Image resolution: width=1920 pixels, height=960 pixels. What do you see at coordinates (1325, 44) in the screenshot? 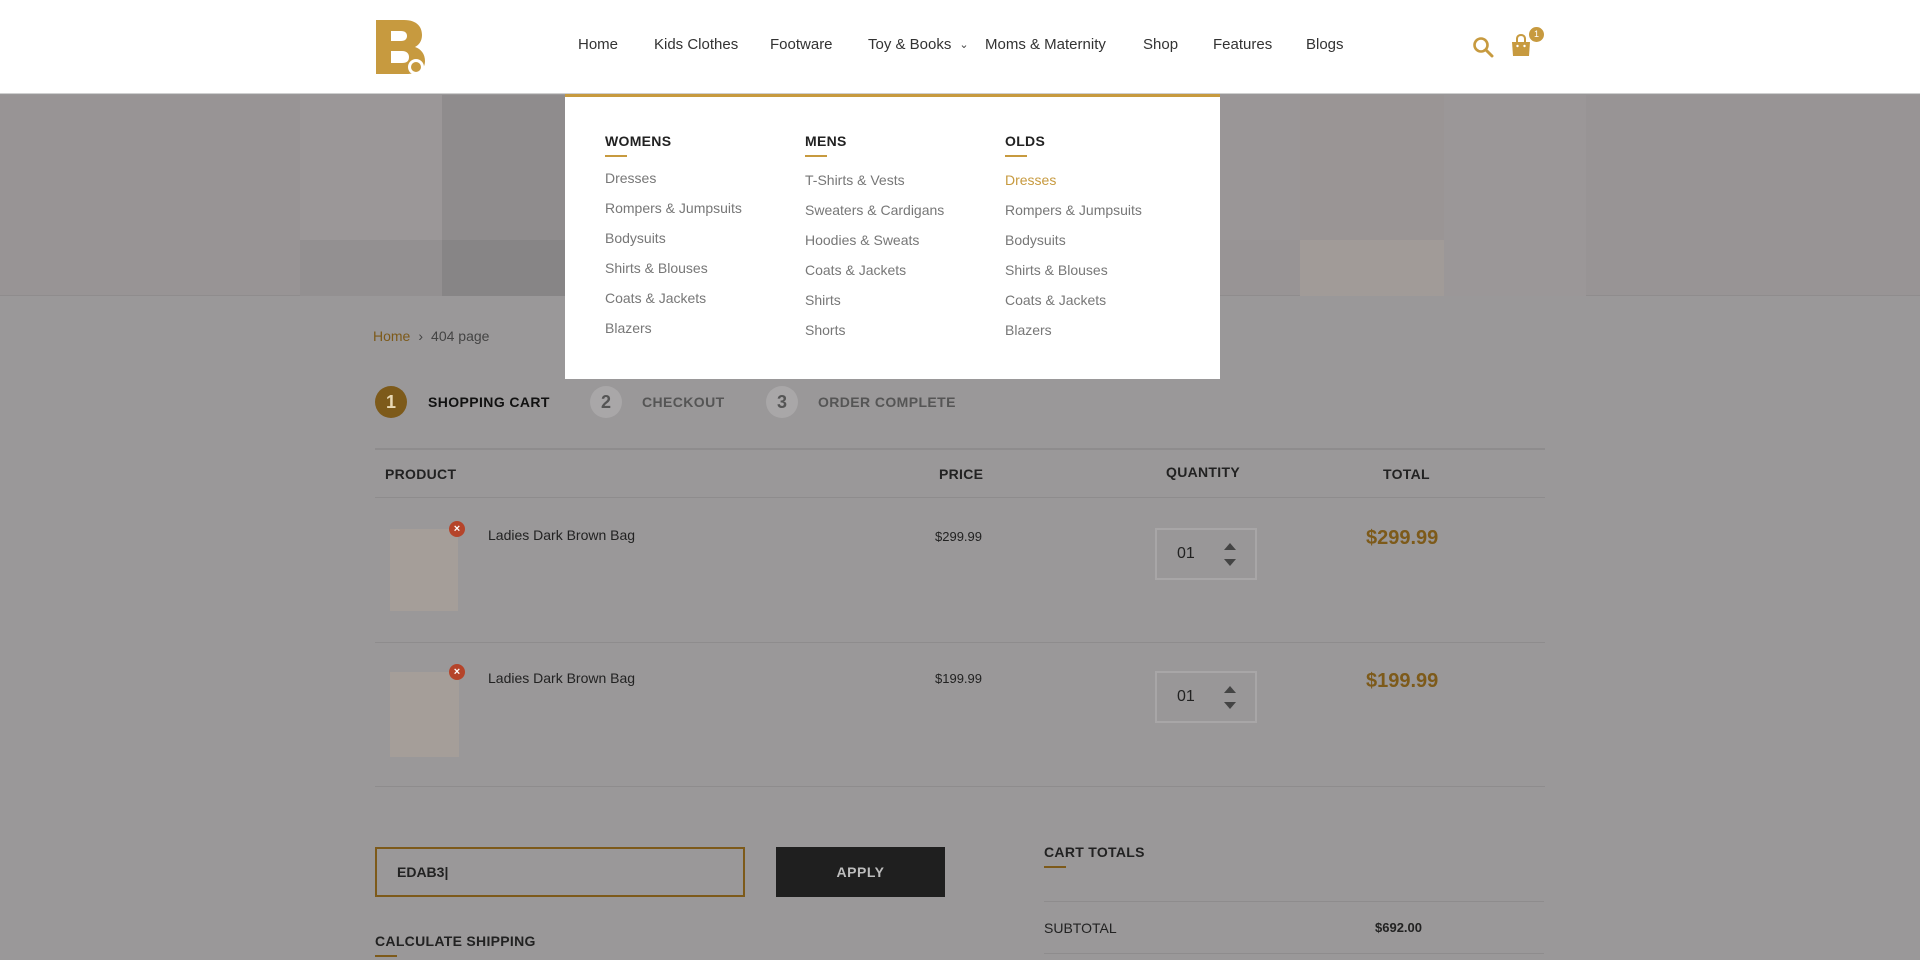
I see `nav-blogs: Blogs` at bounding box center [1325, 44].